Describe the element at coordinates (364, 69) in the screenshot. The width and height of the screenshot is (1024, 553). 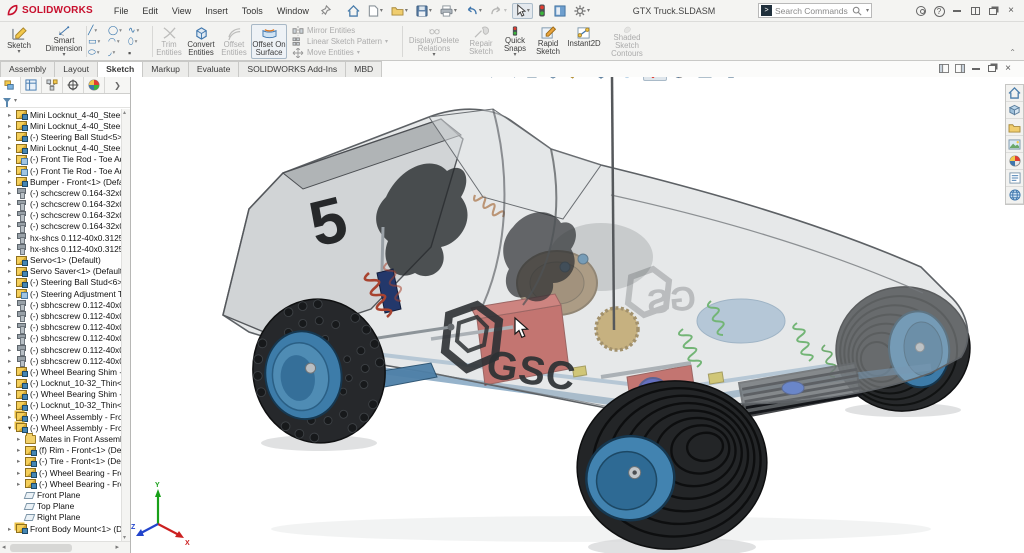
I see `command-tab: MBD` at that location.